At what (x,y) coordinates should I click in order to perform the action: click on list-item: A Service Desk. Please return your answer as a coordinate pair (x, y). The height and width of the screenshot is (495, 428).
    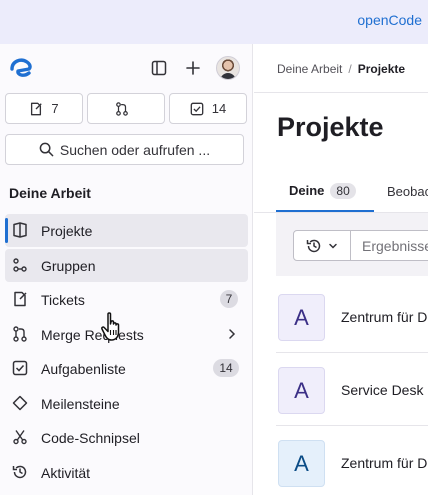
    Looking at the image, I should click on (352, 389).